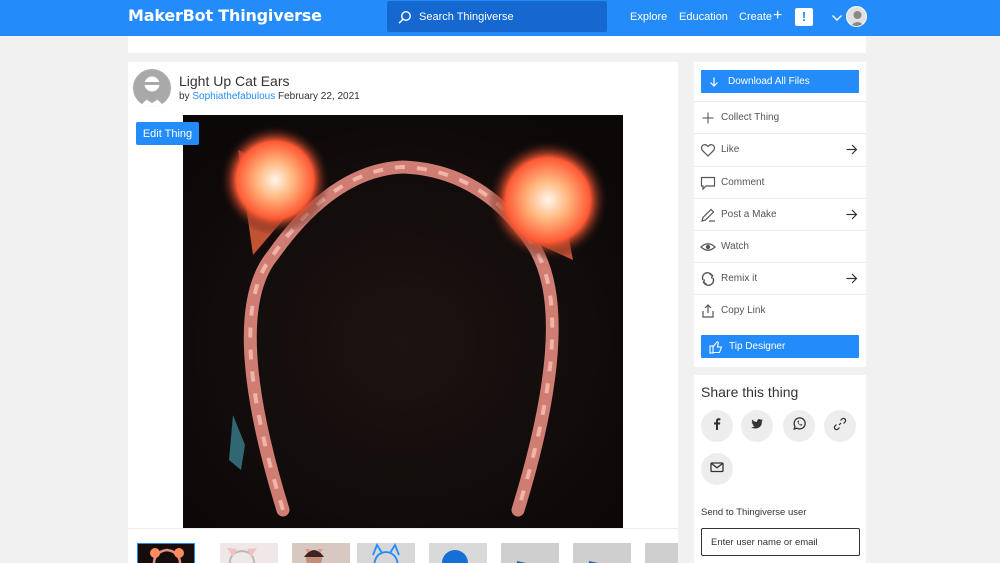 The width and height of the screenshot is (1000, 563). What do you see at coordinates (780, 149) in the screenshot?
I see `like-action: Like` at bounding box center [780, 149].